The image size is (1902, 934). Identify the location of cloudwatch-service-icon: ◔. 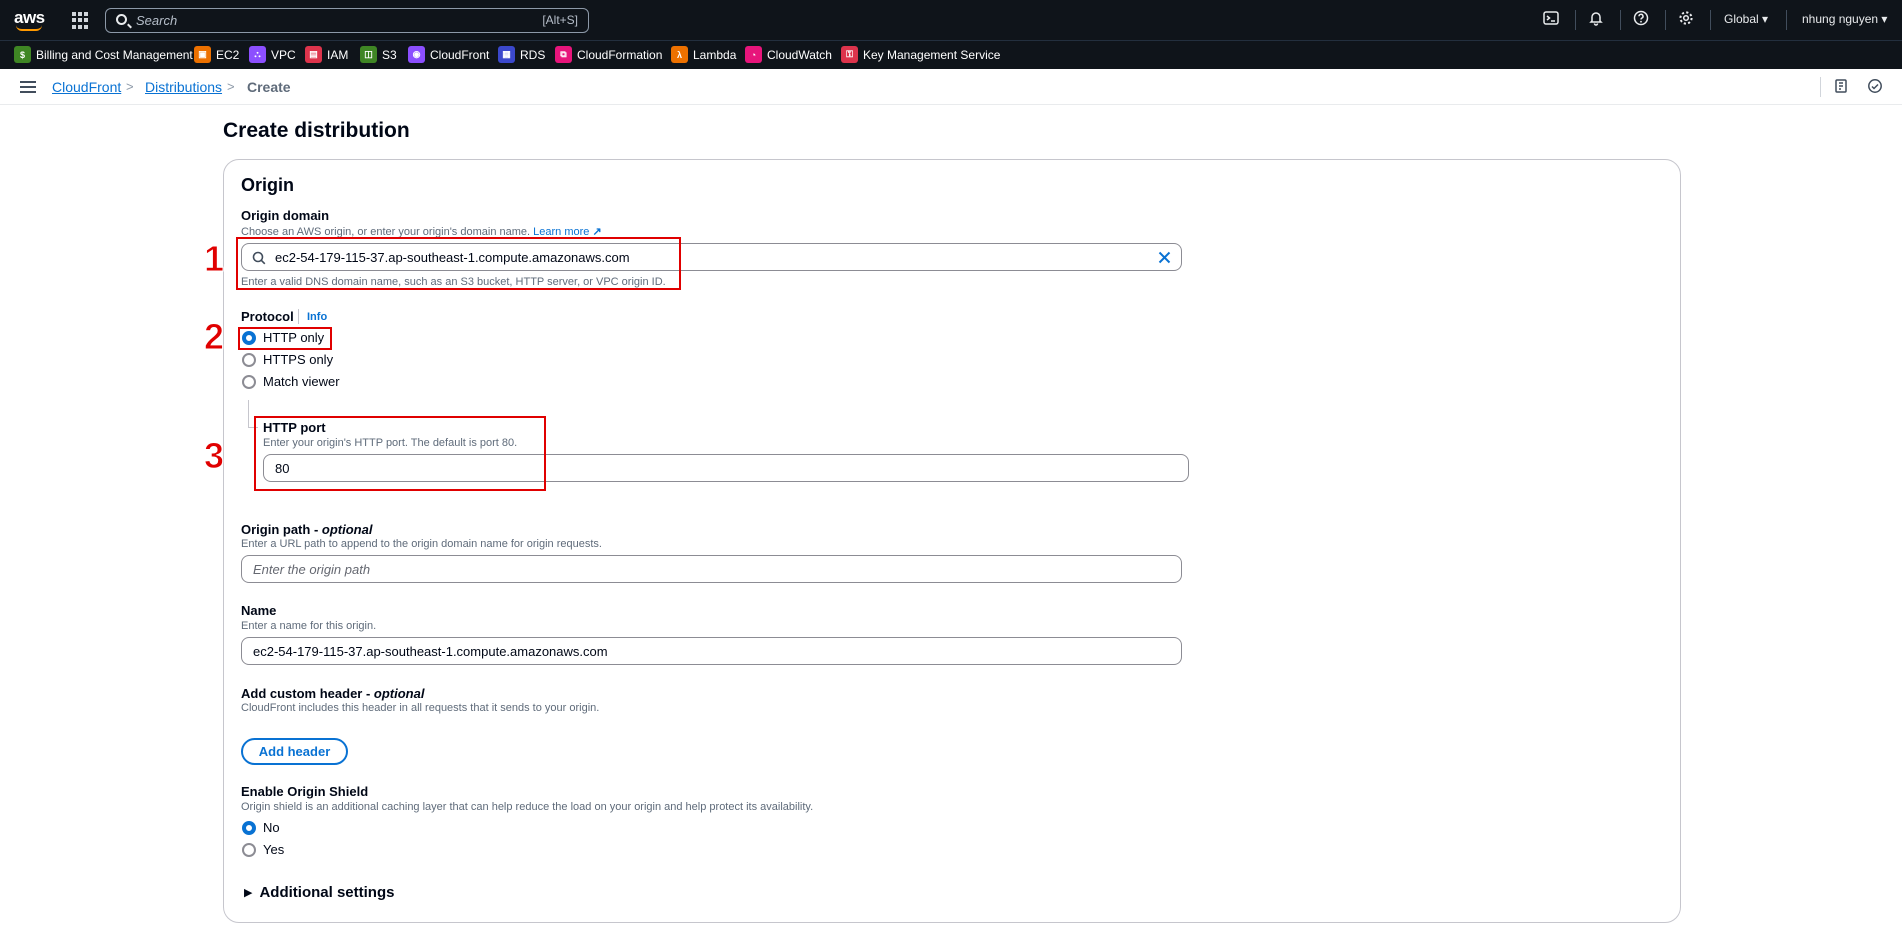
(753, 54).